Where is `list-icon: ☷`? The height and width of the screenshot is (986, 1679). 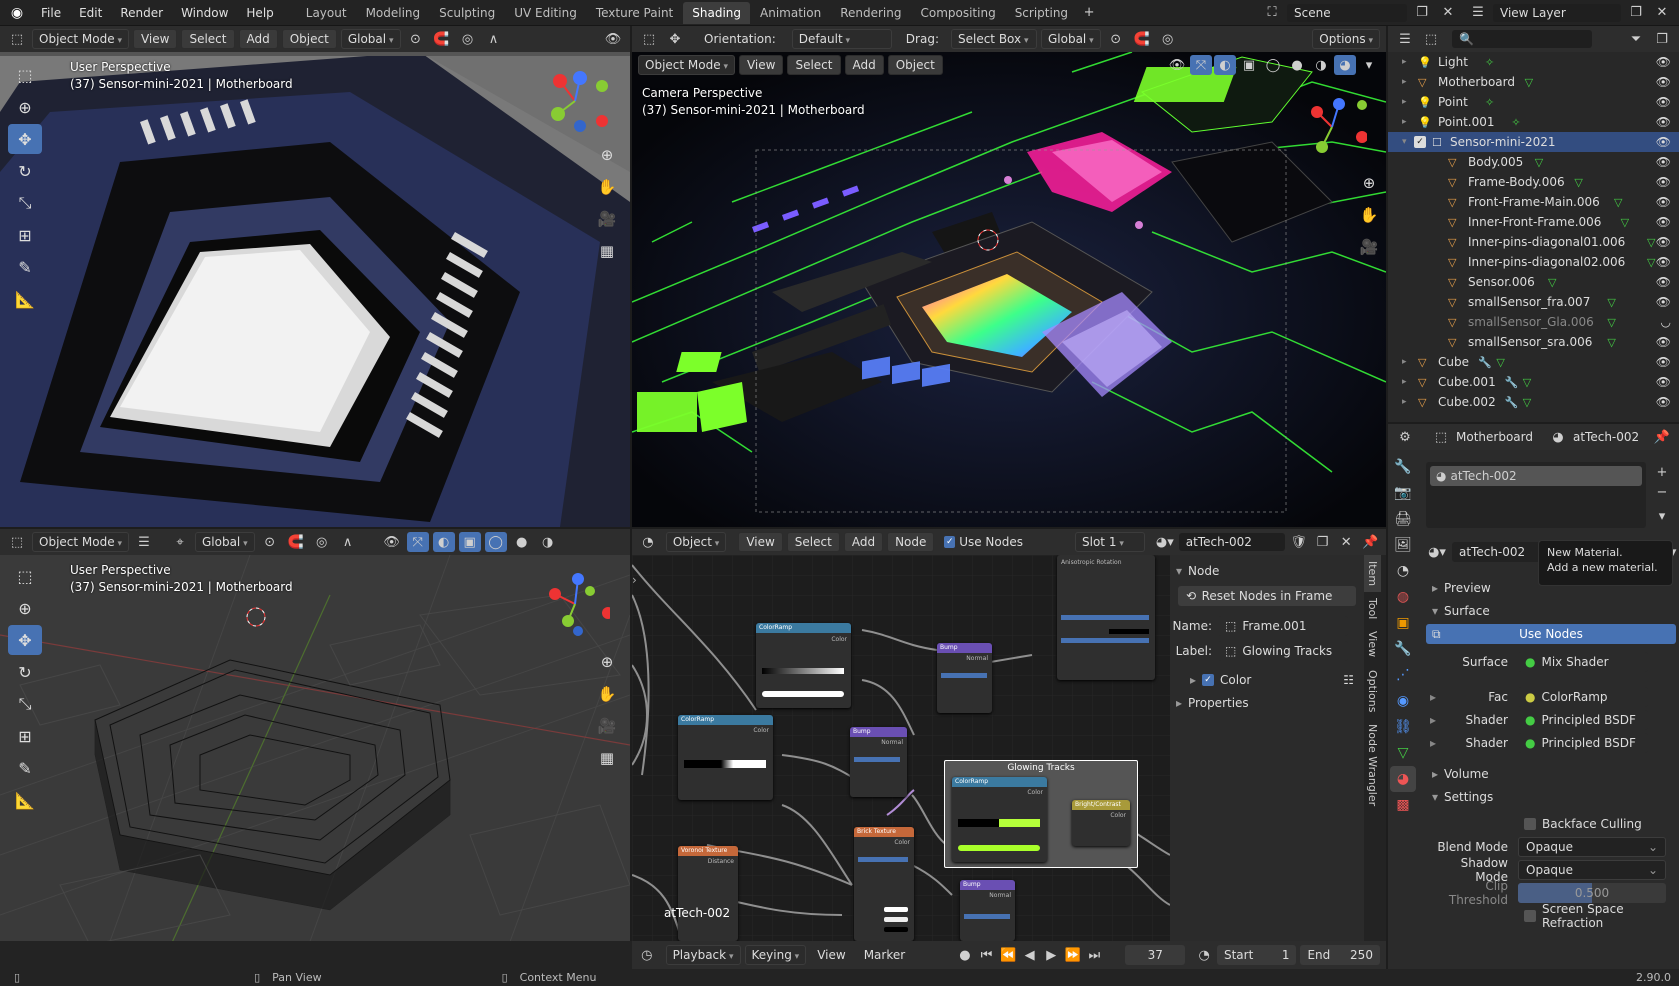 list-icon: ☷ is located at coordinates (1348, 680).